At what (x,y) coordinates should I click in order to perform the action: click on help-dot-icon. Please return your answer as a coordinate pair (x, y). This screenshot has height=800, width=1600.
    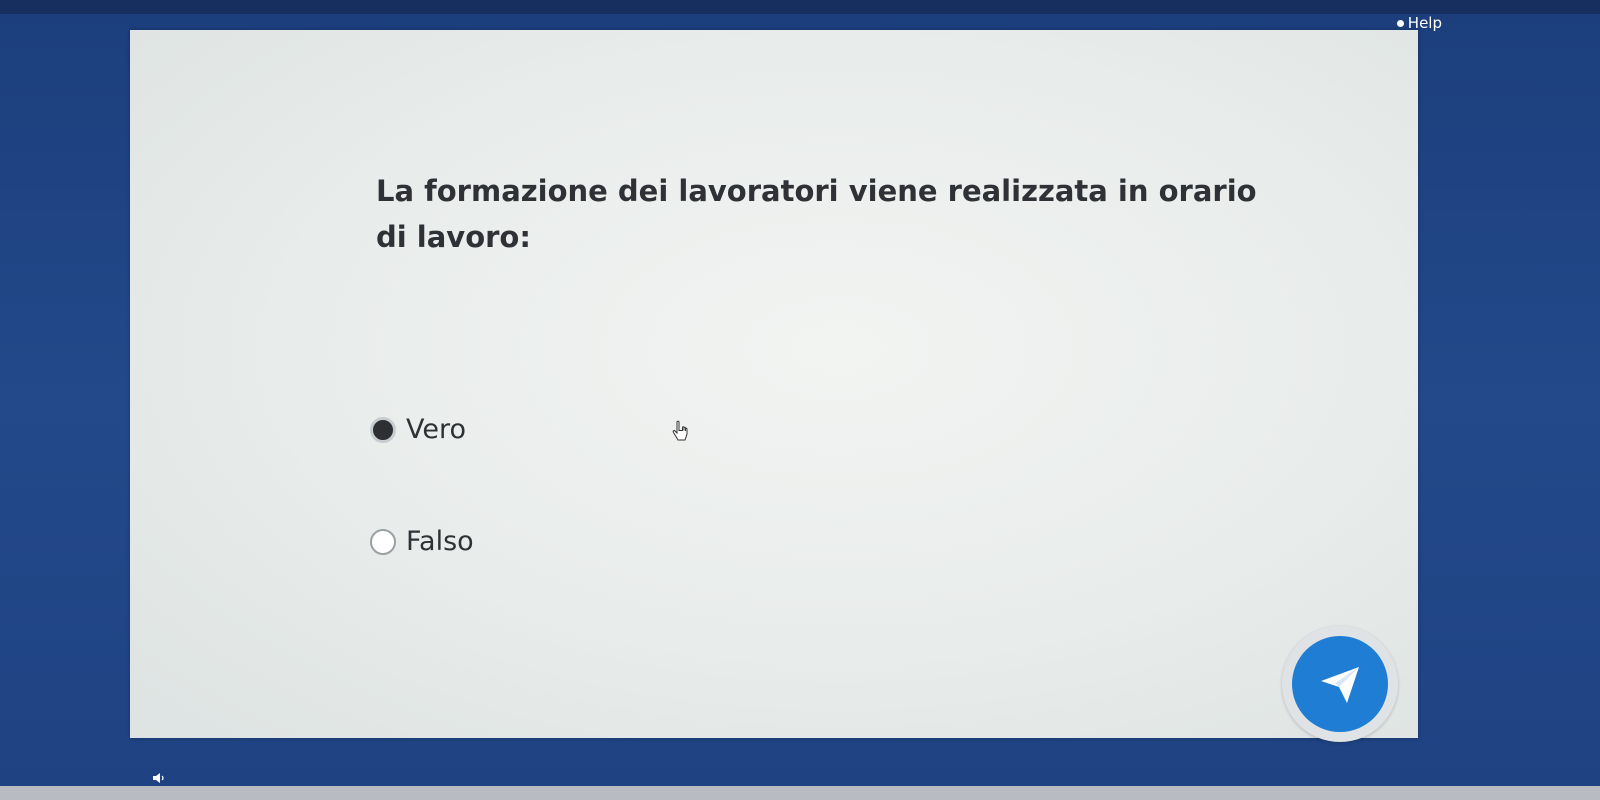
    Looking at the image, I should click on (1400, 23).